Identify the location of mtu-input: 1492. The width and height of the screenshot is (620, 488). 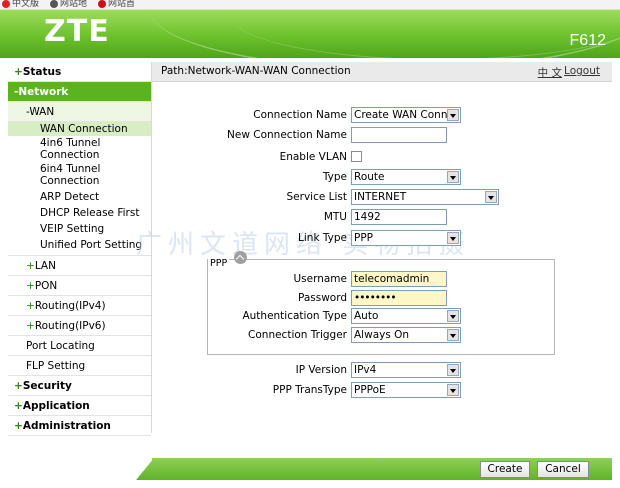
(399, 217).